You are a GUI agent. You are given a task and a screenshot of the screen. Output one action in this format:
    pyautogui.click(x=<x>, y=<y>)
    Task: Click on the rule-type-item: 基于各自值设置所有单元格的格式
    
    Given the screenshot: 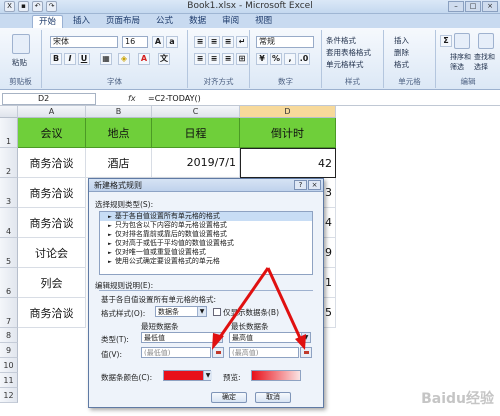 What is the action you would take?
    pyautogui.click(x=206, y=216)
    